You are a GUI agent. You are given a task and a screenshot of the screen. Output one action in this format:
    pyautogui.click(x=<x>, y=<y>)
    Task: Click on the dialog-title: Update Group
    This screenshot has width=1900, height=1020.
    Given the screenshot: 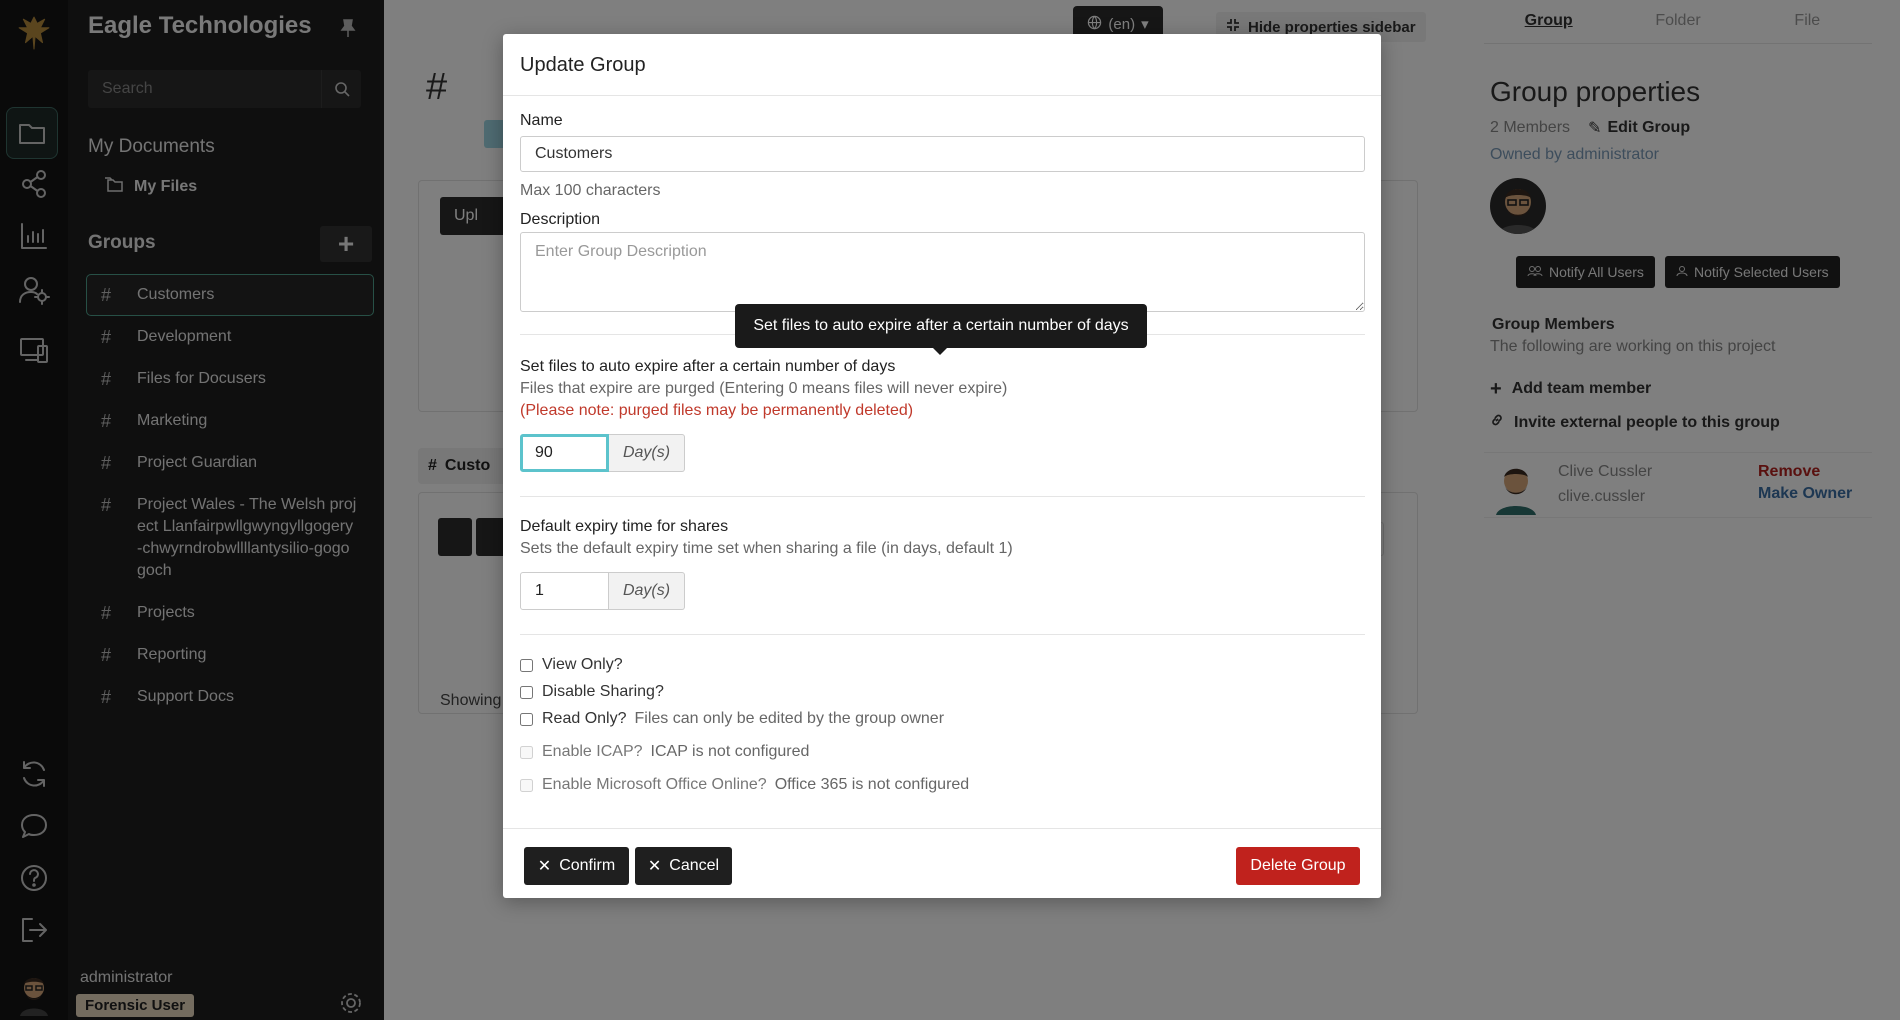 What is the action you would take?
    pyautogui.click(x=942, y=65)
    